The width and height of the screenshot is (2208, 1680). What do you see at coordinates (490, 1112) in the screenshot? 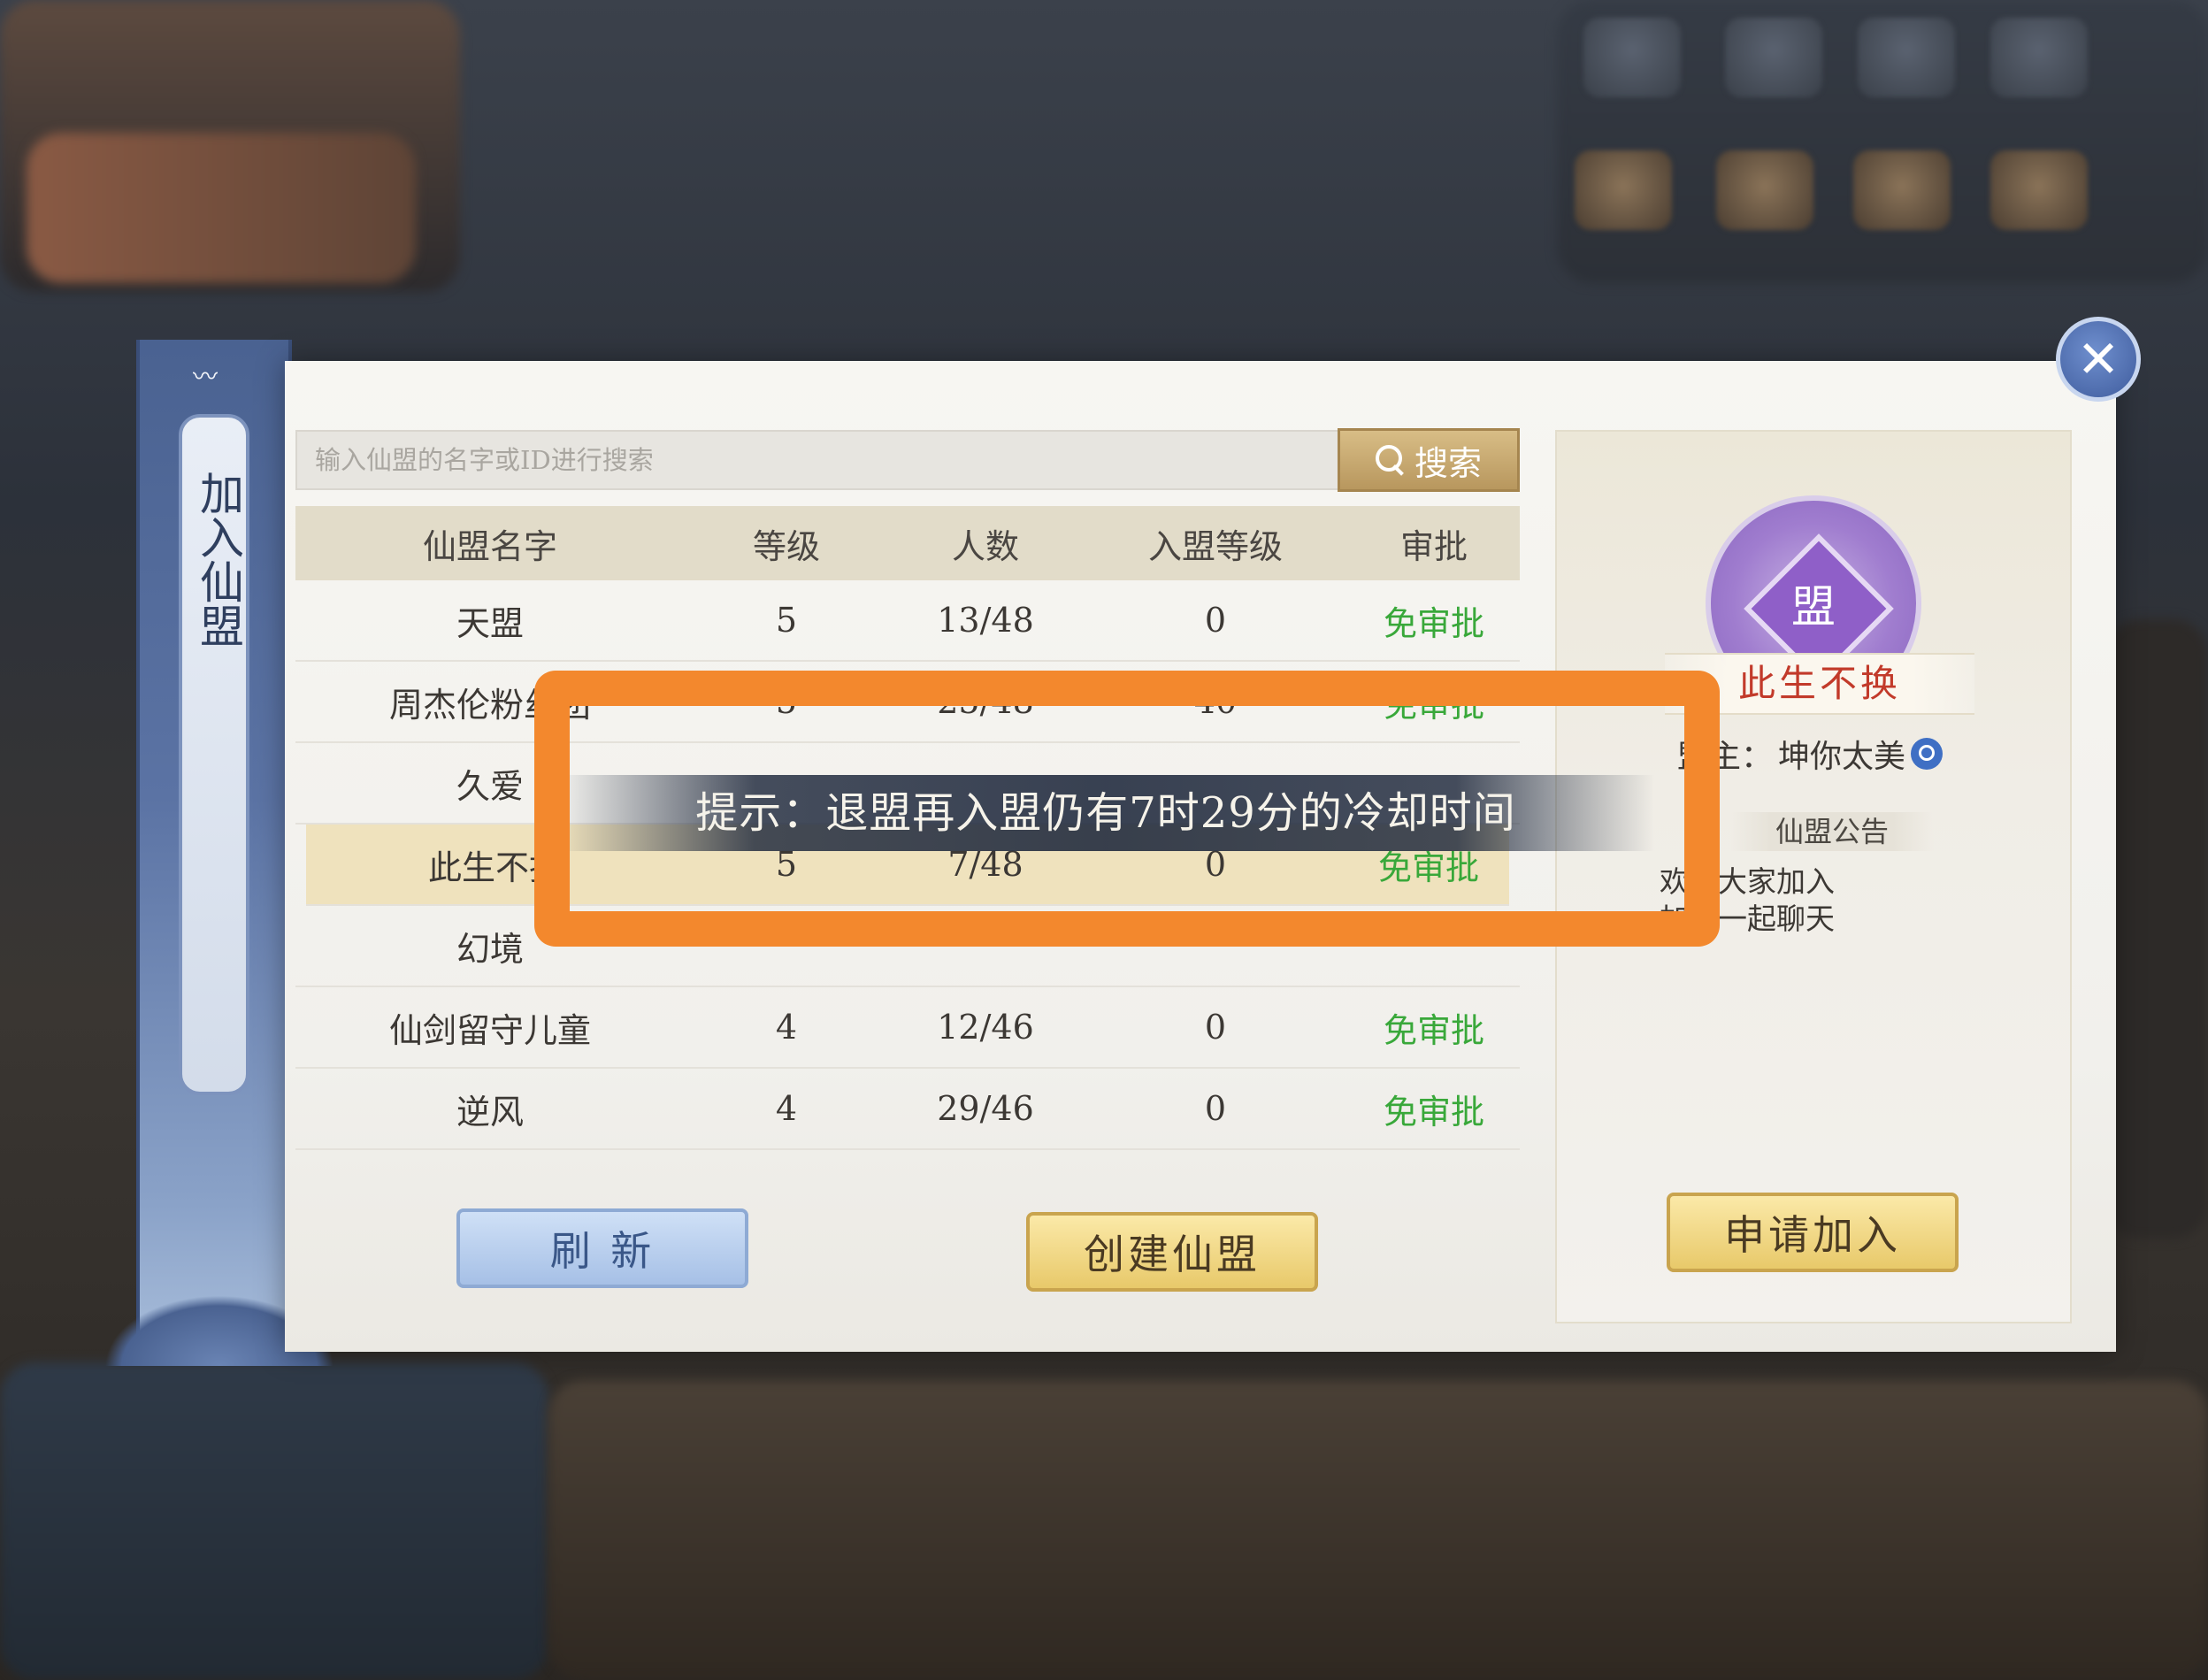
I see `row-name: 逆风` at bounding box center [490, 1112].